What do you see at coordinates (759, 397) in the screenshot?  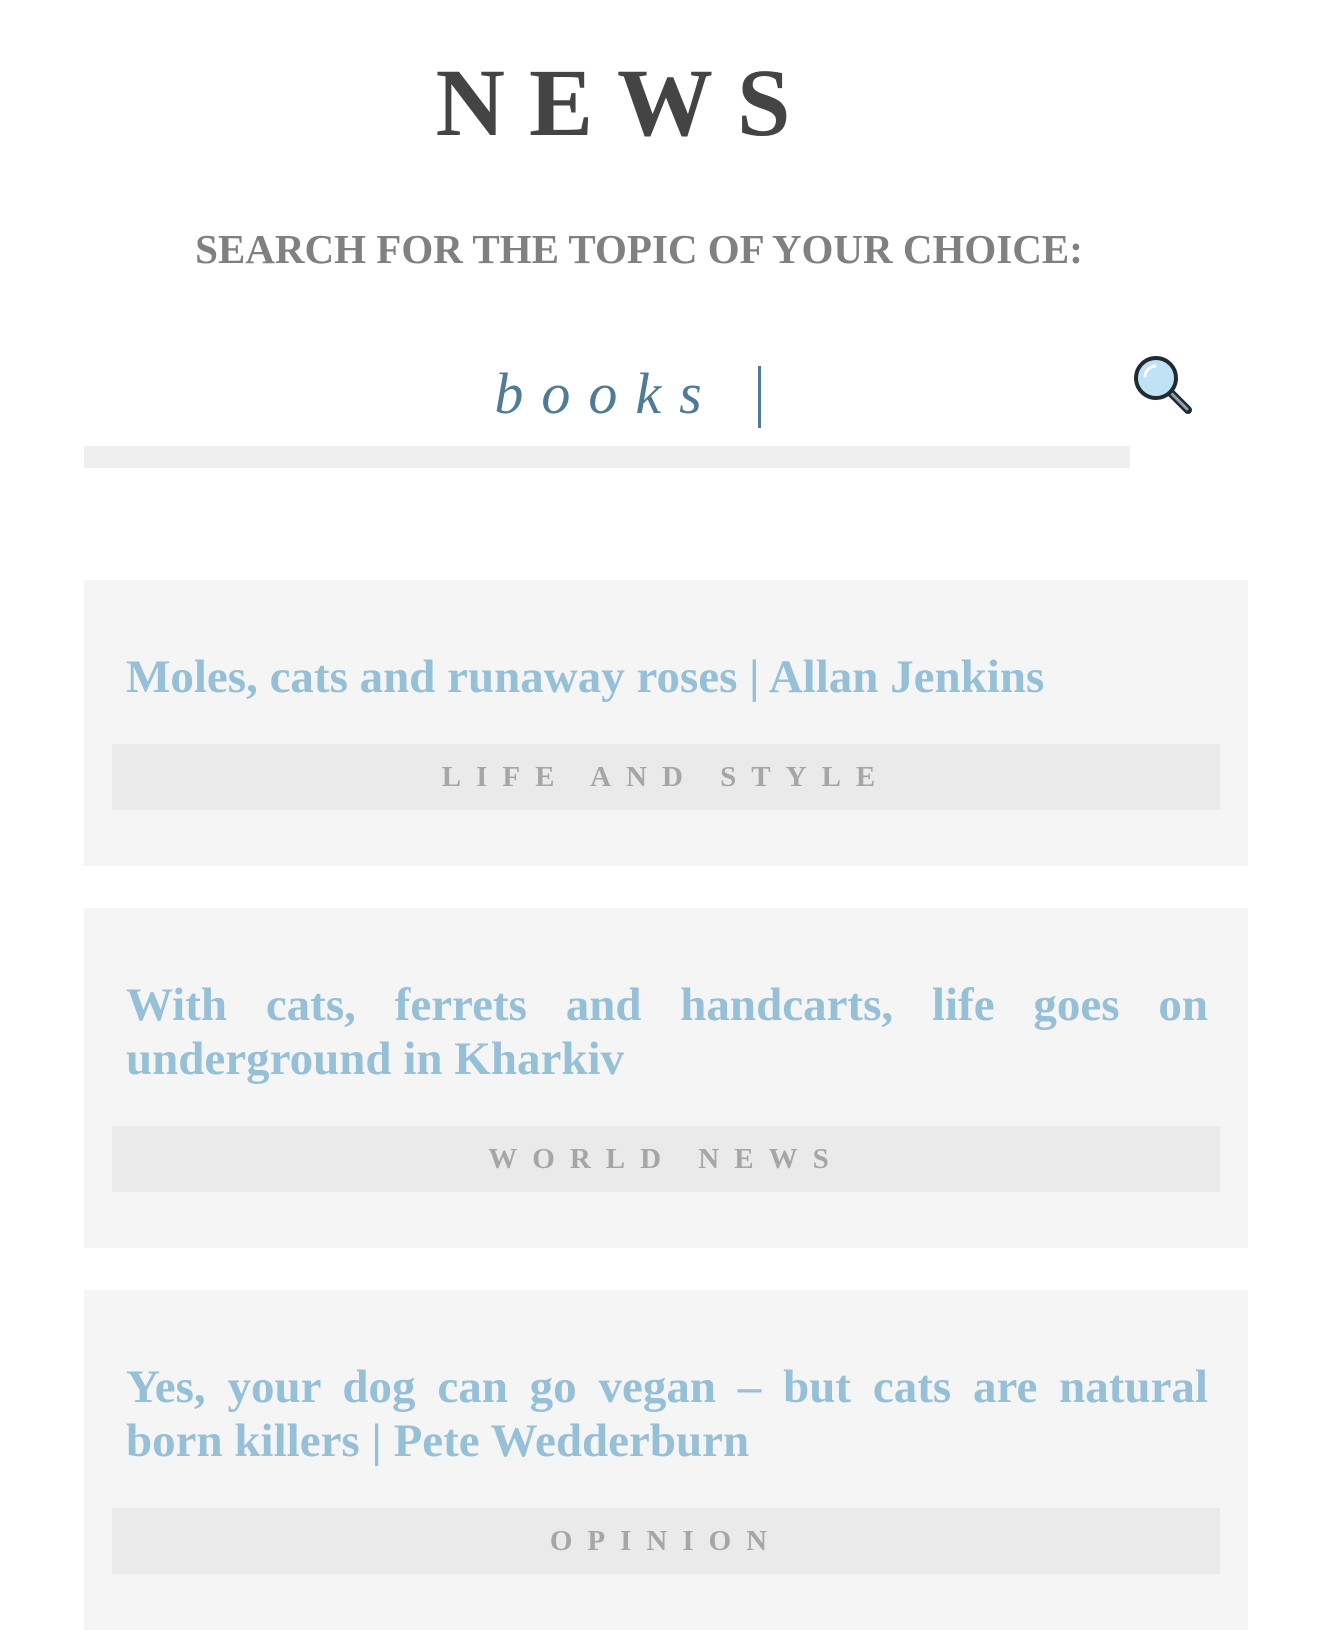 I see `text-caret` at bounding box center [759, 397].